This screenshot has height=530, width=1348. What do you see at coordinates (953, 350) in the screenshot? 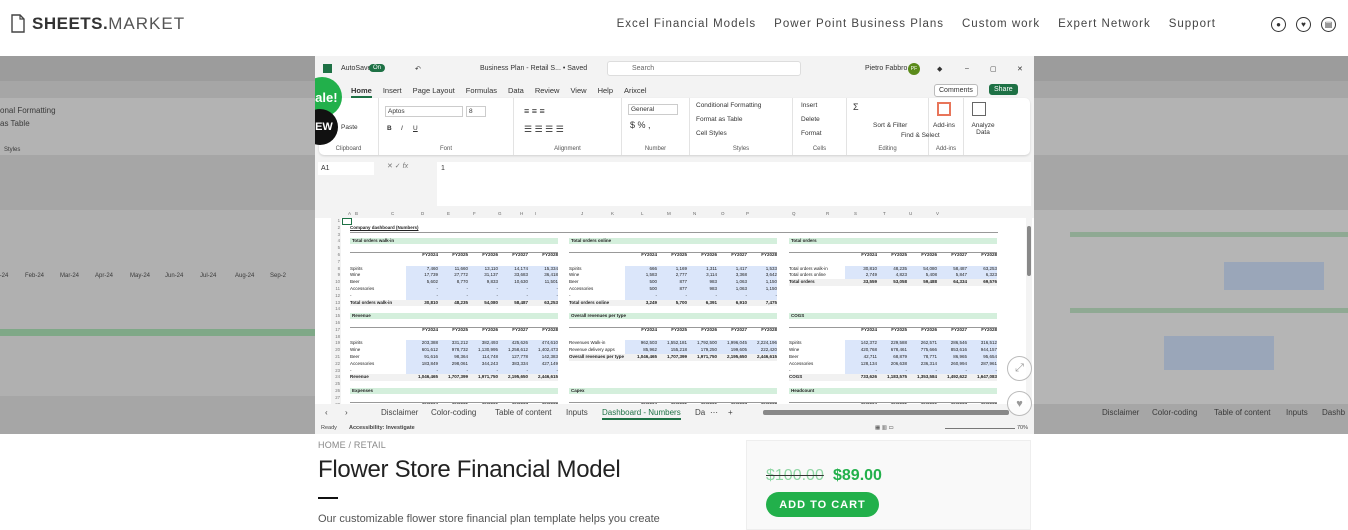
I see `cell-value: 853,616` at bounding box center [953, 350].